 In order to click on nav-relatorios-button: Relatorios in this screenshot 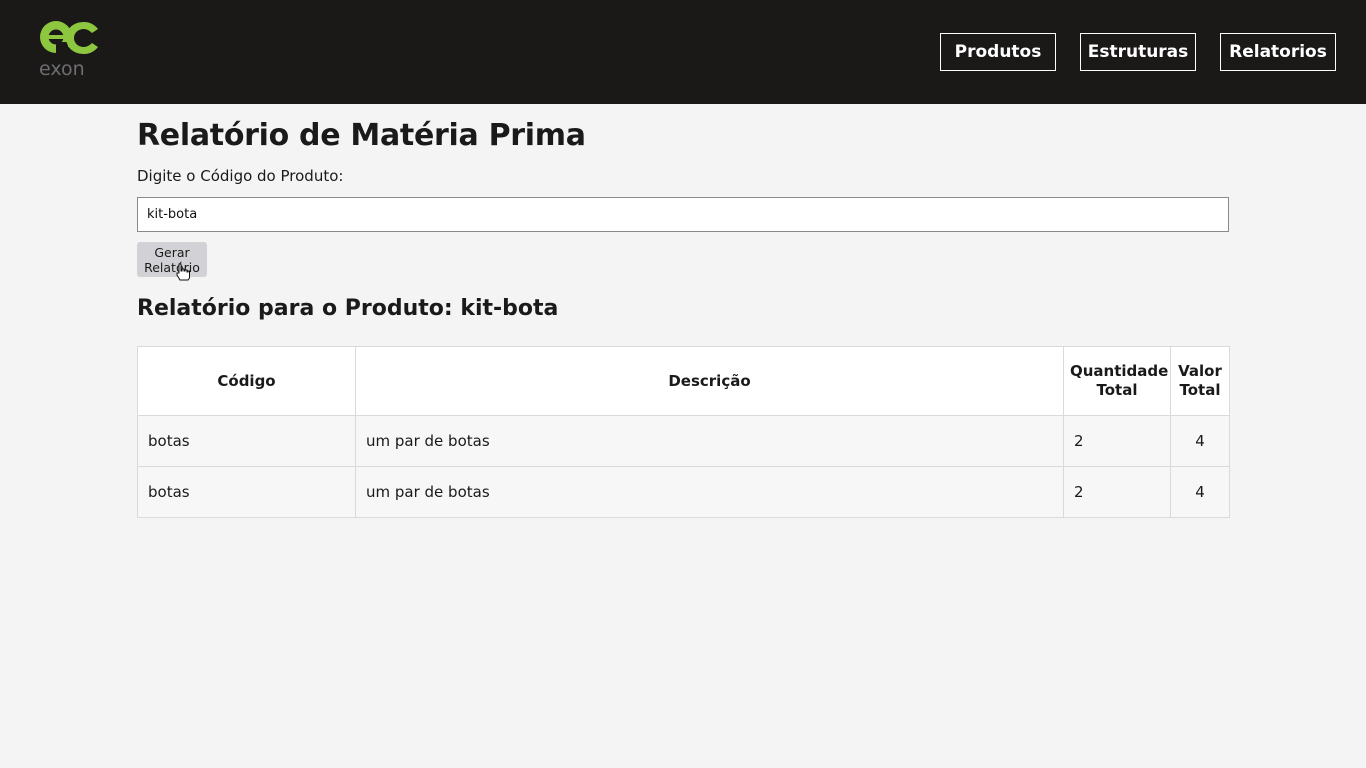, I will do `click(1278, 52)`.